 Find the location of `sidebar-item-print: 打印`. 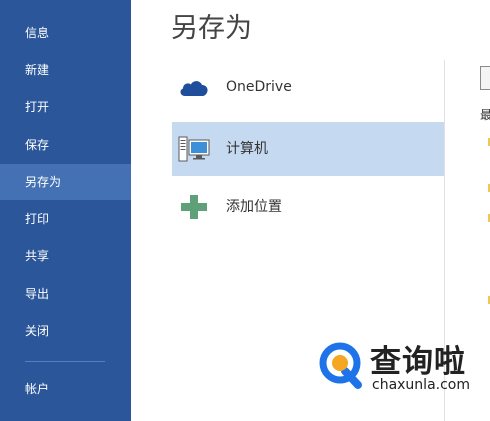

sidebar-item-print: 打印 is located at coordinates (65, 219).